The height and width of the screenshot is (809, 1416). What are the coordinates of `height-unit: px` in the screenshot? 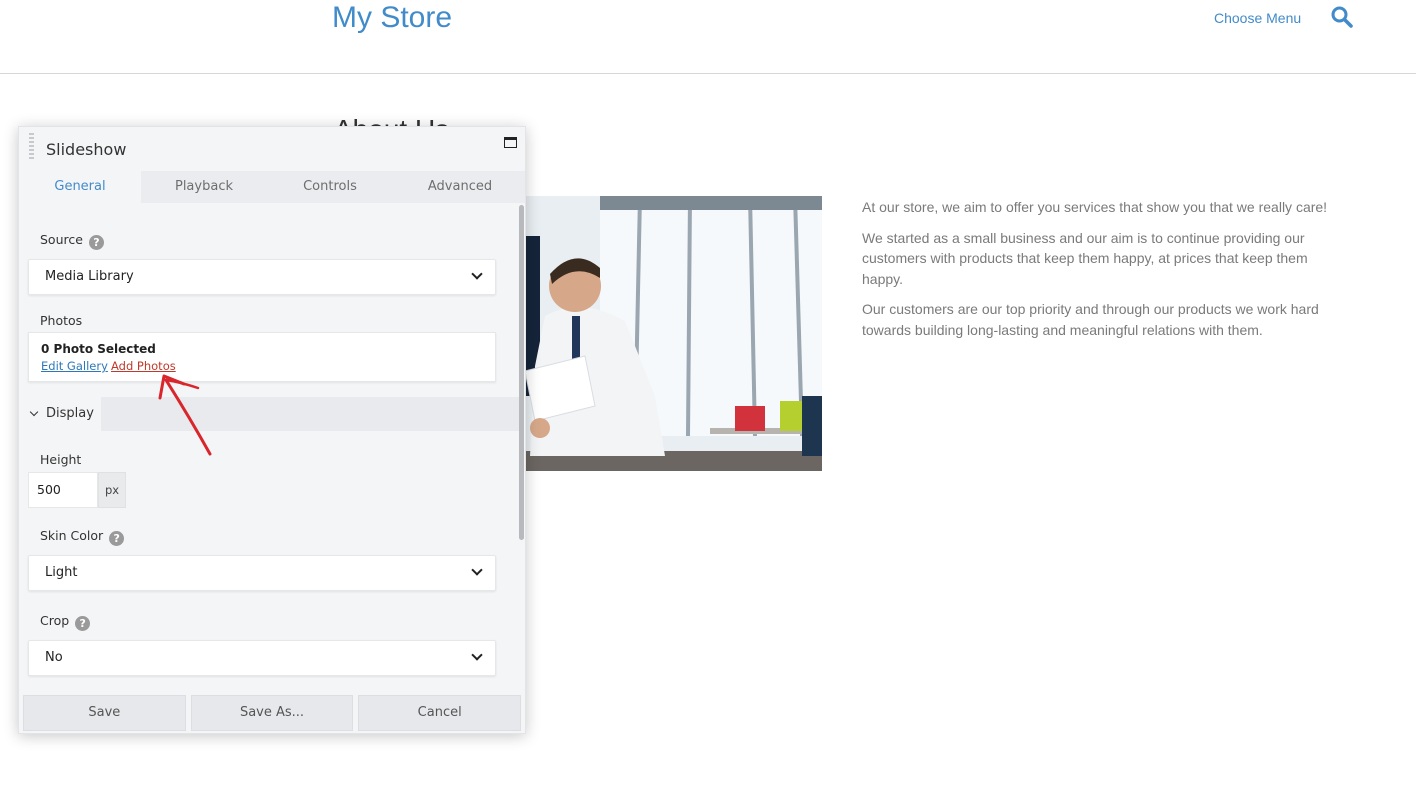 It's located at (112, 490).